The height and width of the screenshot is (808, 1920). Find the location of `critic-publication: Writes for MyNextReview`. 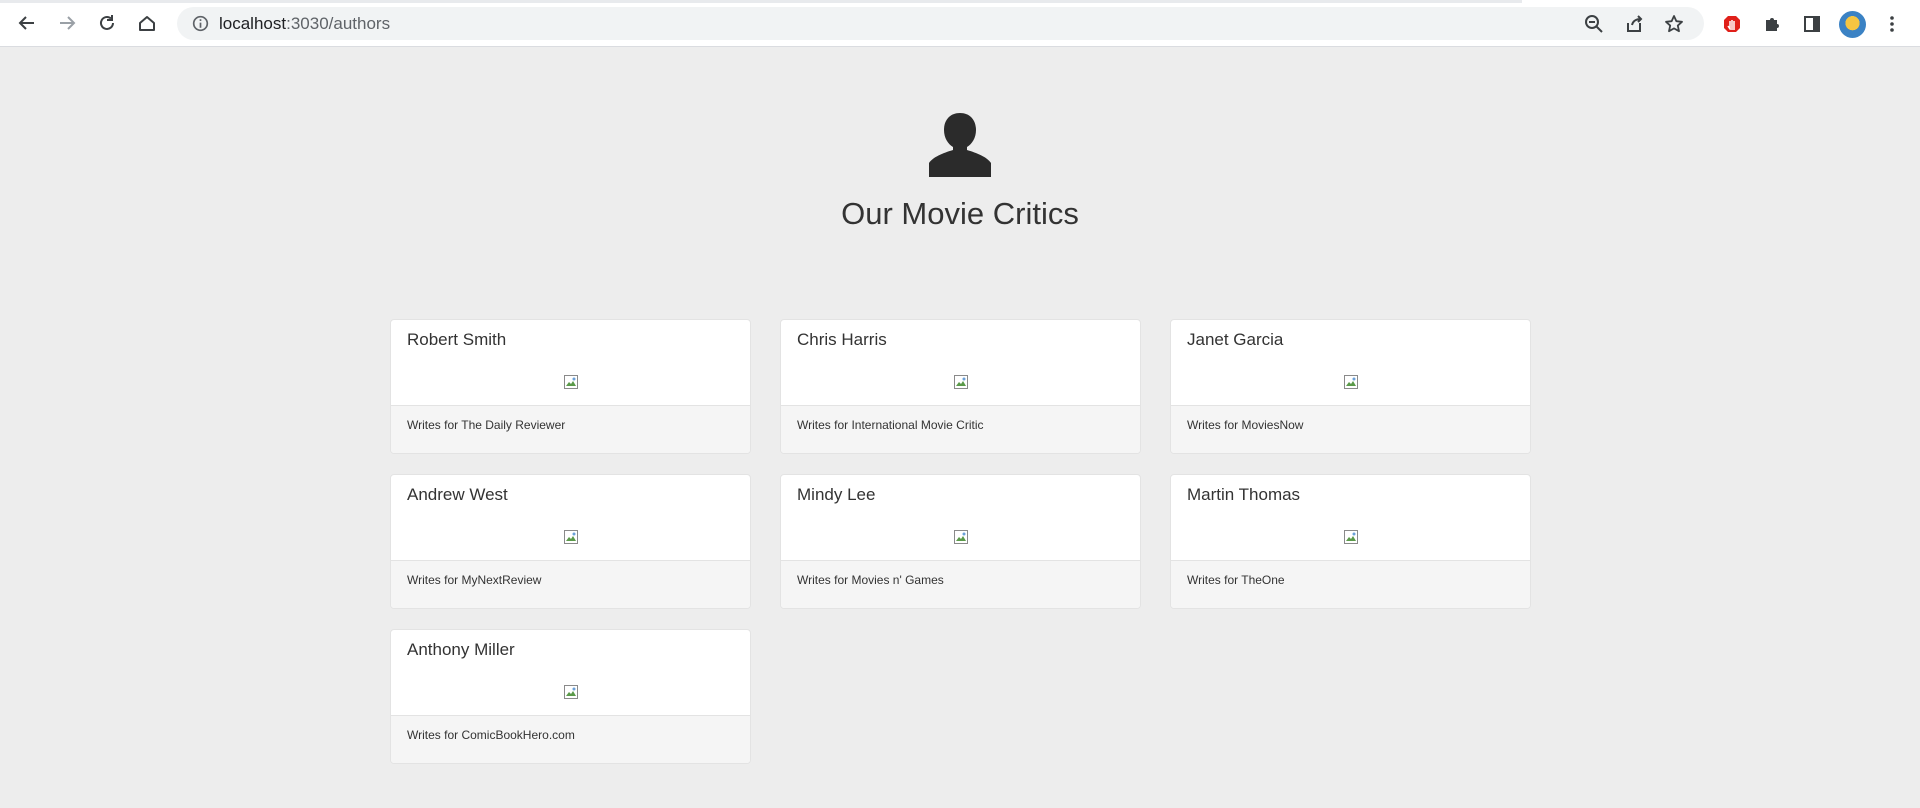

critic-publication: Writes for MyNextReview is located at coordinates (570, 584).